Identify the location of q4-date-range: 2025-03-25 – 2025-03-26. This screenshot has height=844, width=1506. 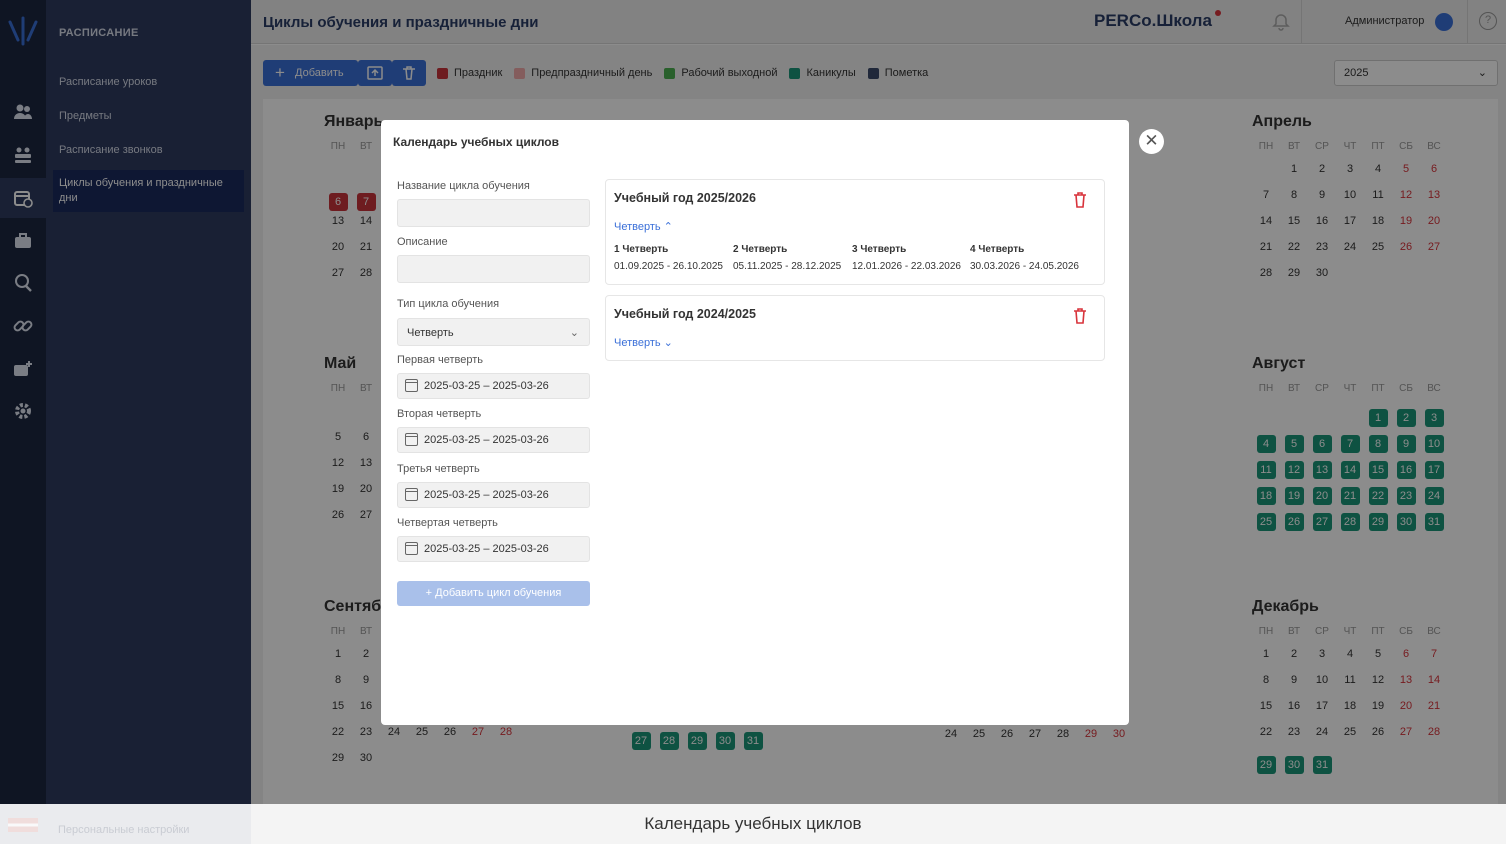
(493, 549).